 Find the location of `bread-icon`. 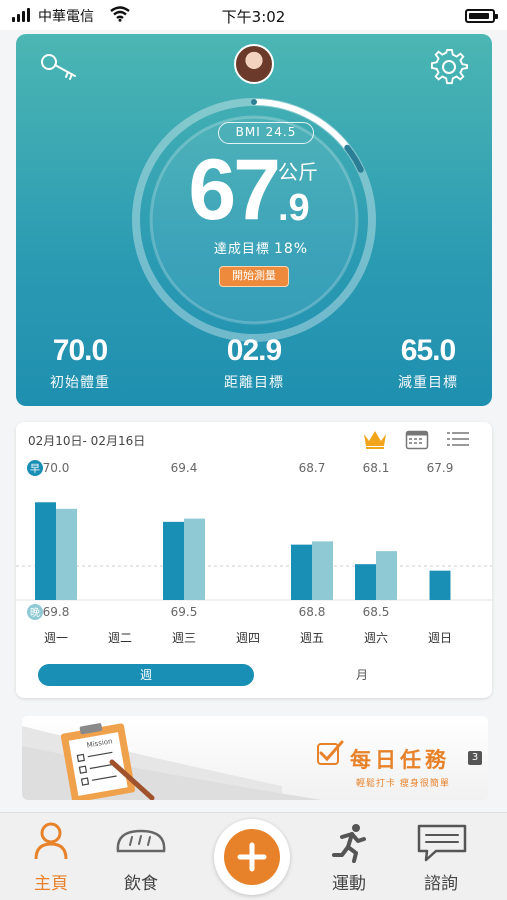

bread-icon is located at coordinates (141, 841).